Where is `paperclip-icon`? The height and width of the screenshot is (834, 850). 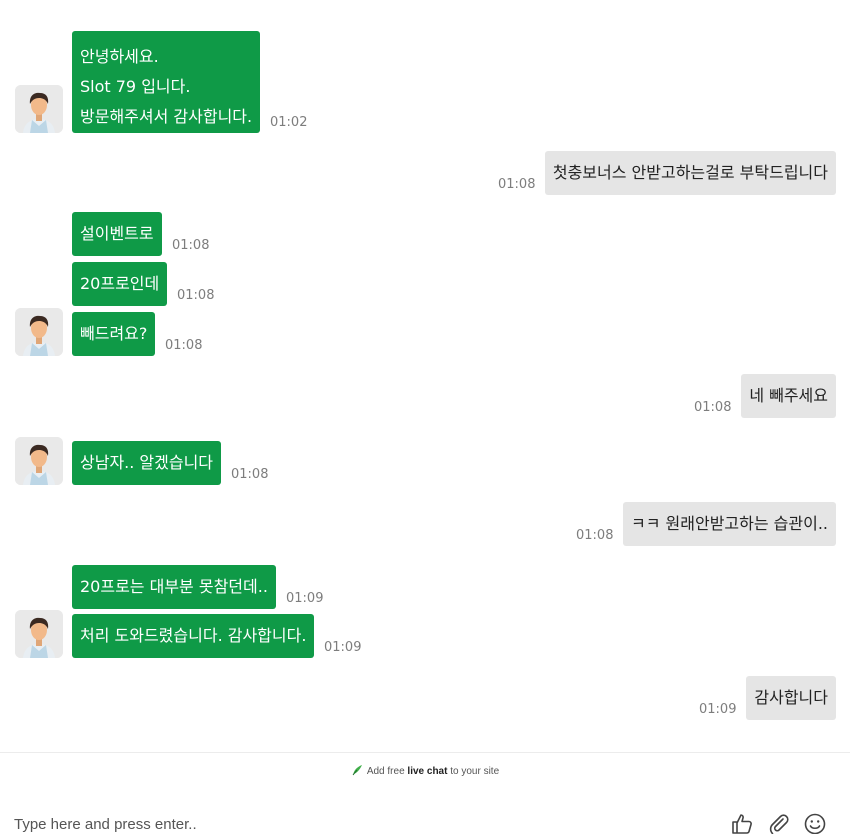 paperclip-icon is located at coordinates (779, 823).